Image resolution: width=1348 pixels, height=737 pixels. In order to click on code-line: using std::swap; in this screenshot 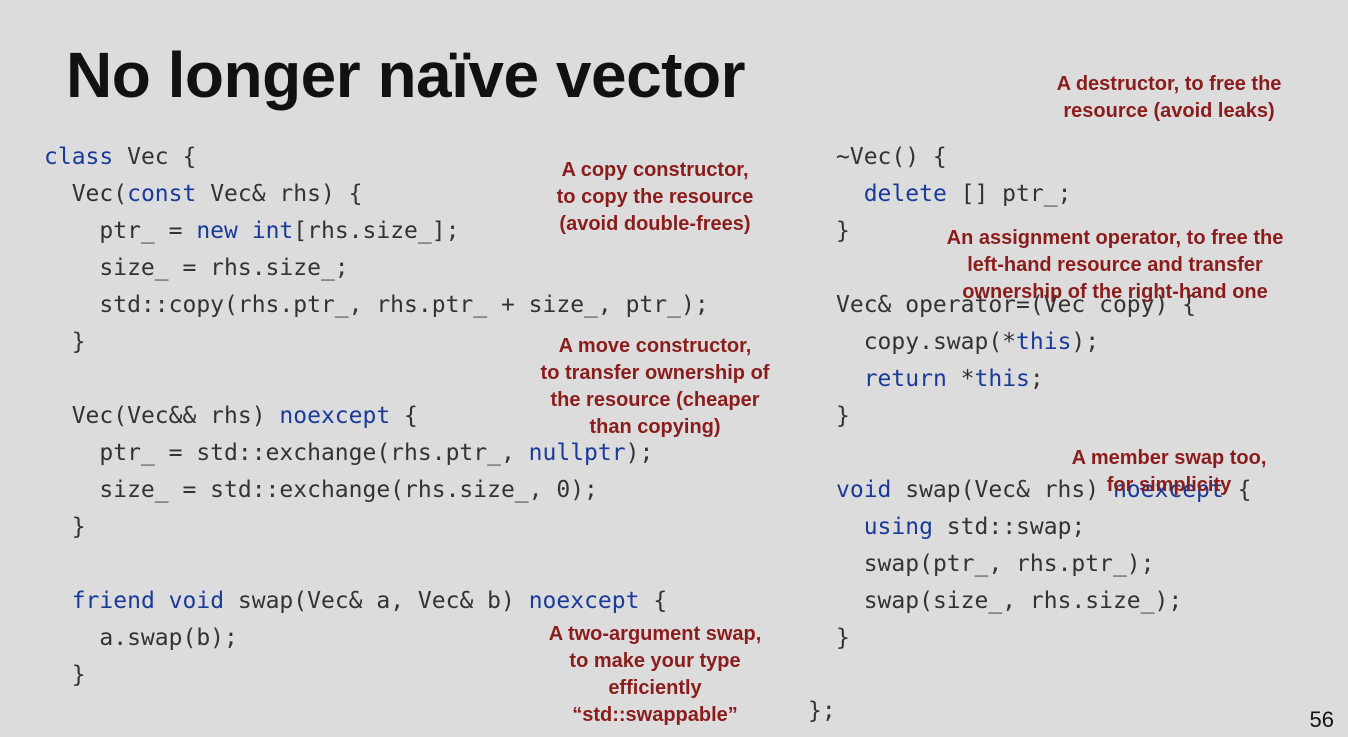, I will do `click(1043, 527)`.